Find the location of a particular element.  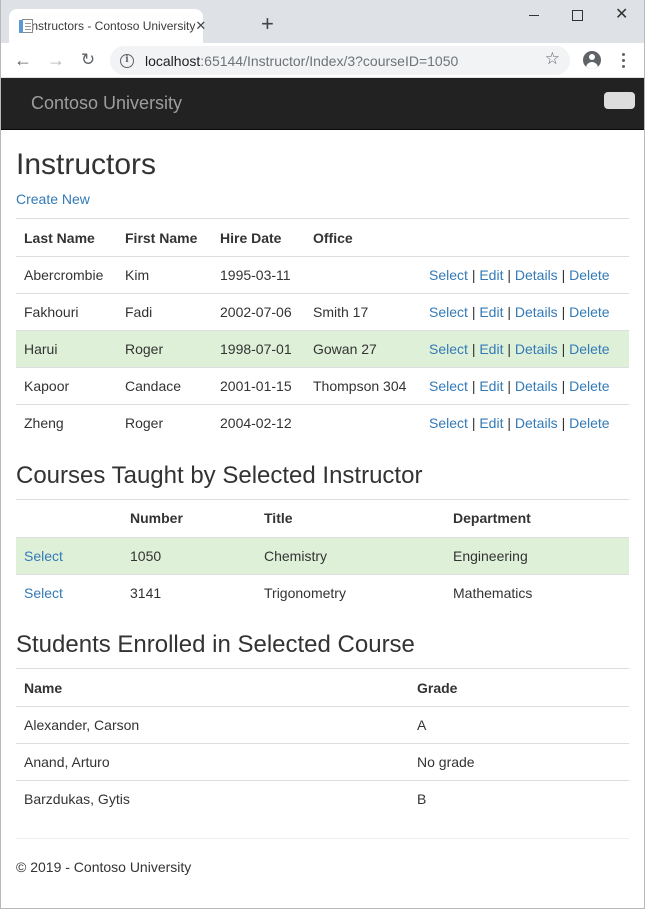

instructor-hire-date-cell: 2001-01-15 is located at coordinates (258, 386).